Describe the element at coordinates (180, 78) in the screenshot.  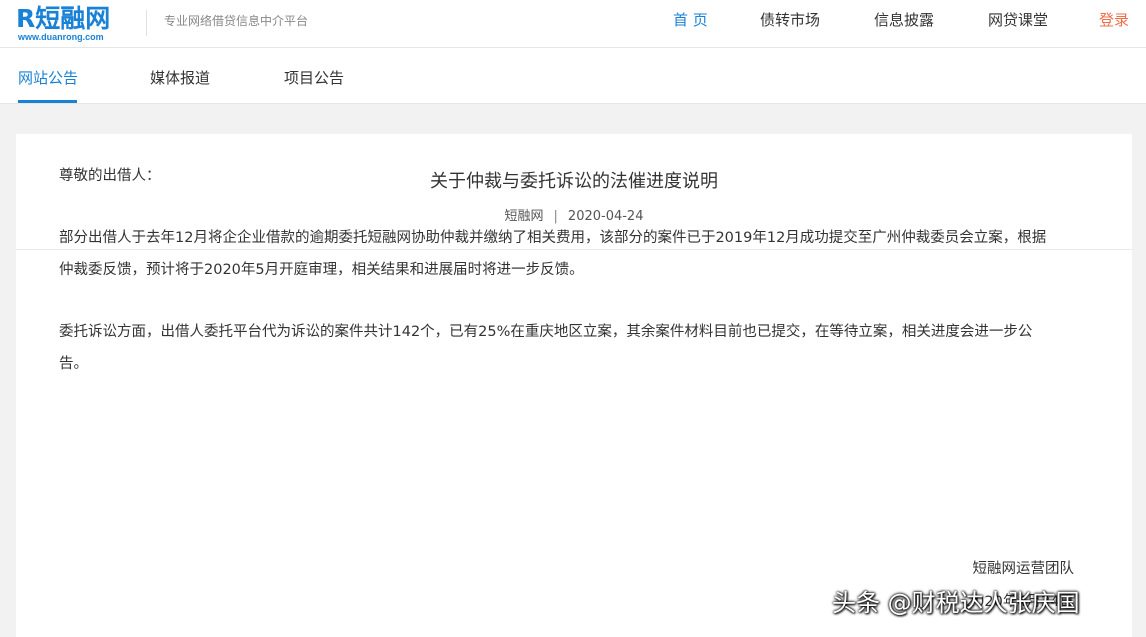
I see `tab-media-reports: 媒体报道` at that location.